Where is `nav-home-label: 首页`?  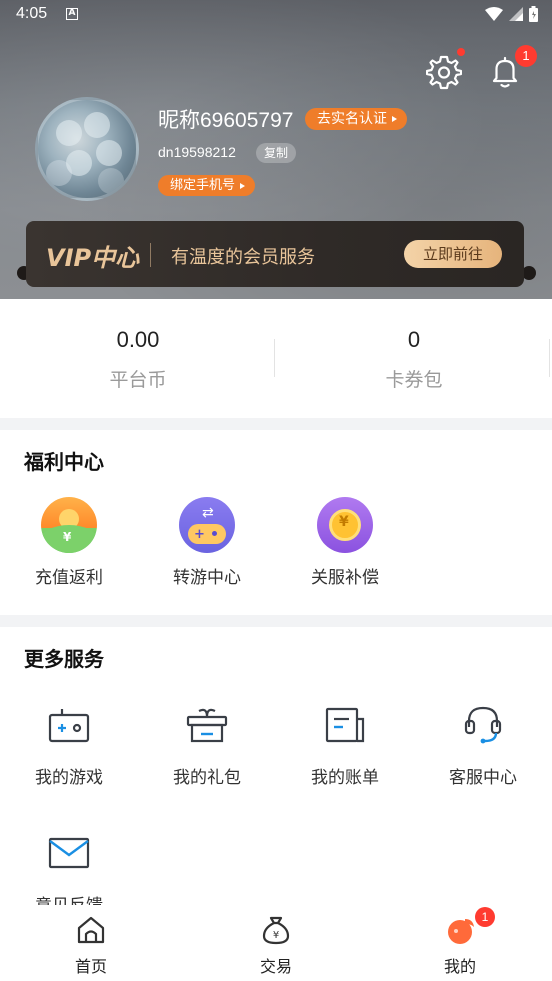 nav-home-label: 首页 is located at coordinates (90, 966).